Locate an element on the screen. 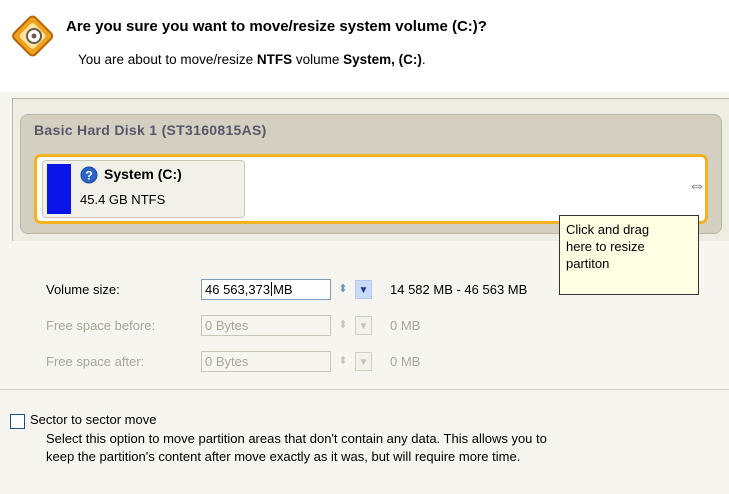 This screenshot has width=729, height=494. section-divider is located at coordinates (364, 389).